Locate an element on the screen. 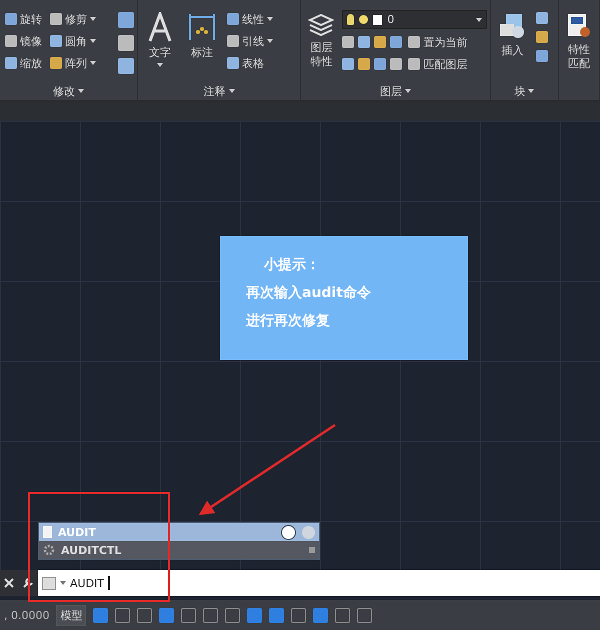  help-icon is located at coordinates (288, 532).